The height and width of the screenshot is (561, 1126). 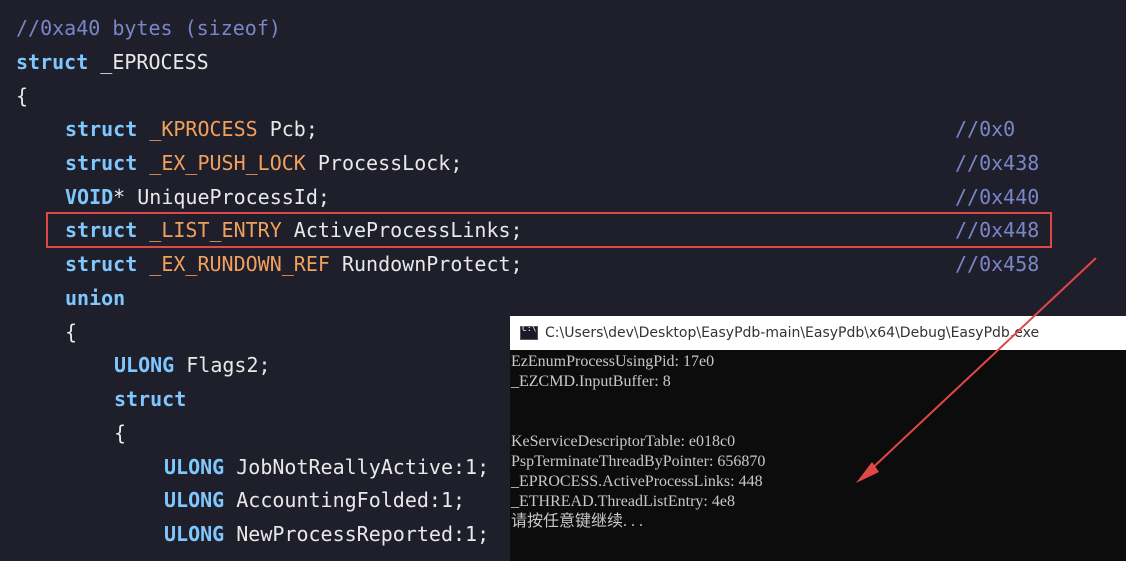 What do you see at coordinates (637, 481) in the screenshot?
I see `console-line: _EPROCESS.ActiveProcessLinks: 448` at bounding box center [637, 481].